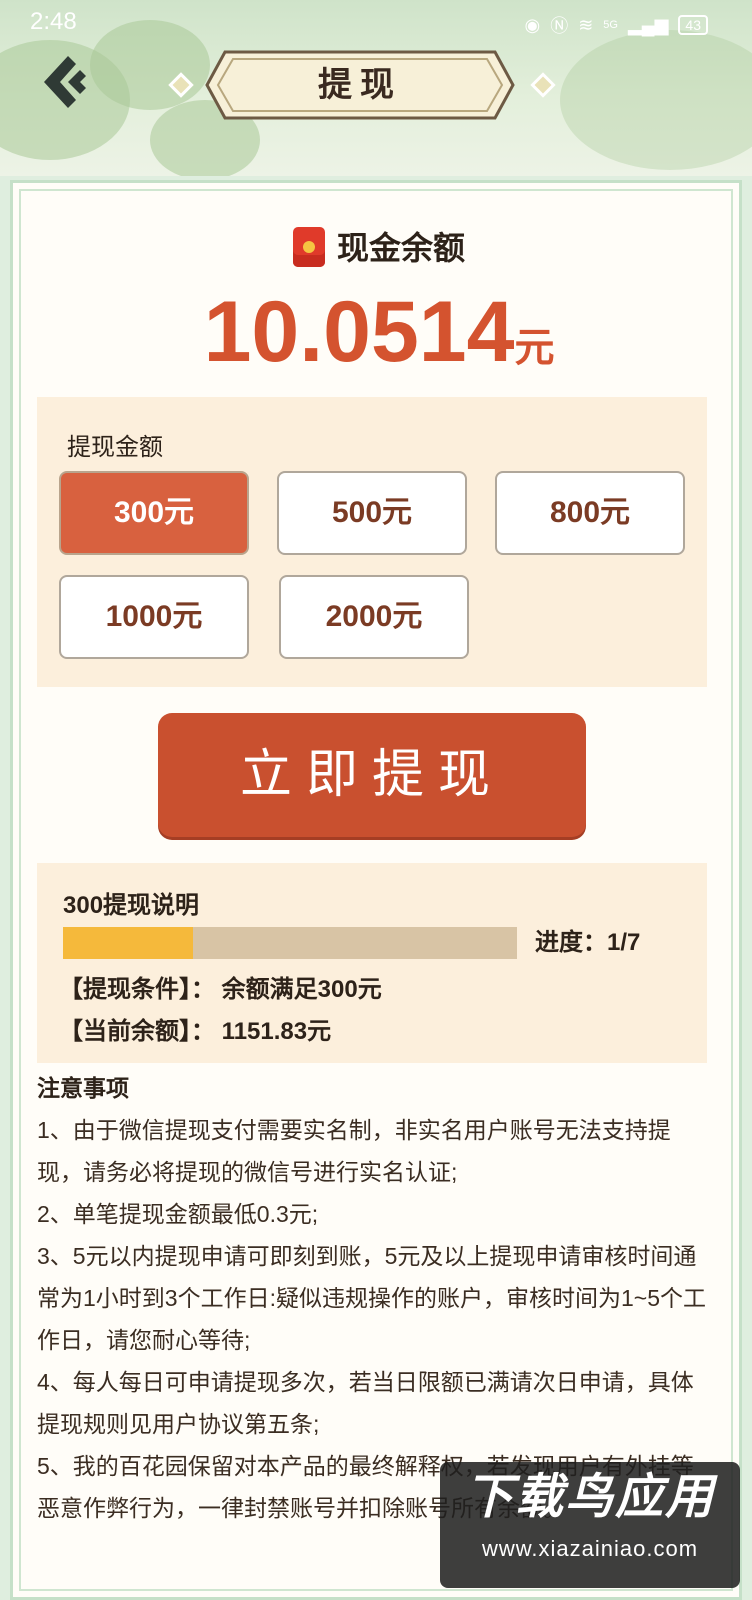  What do you see at coordinates (308, 247) in the screenshot?
I see `red-packet-icon` at bounding box center [308, 247].